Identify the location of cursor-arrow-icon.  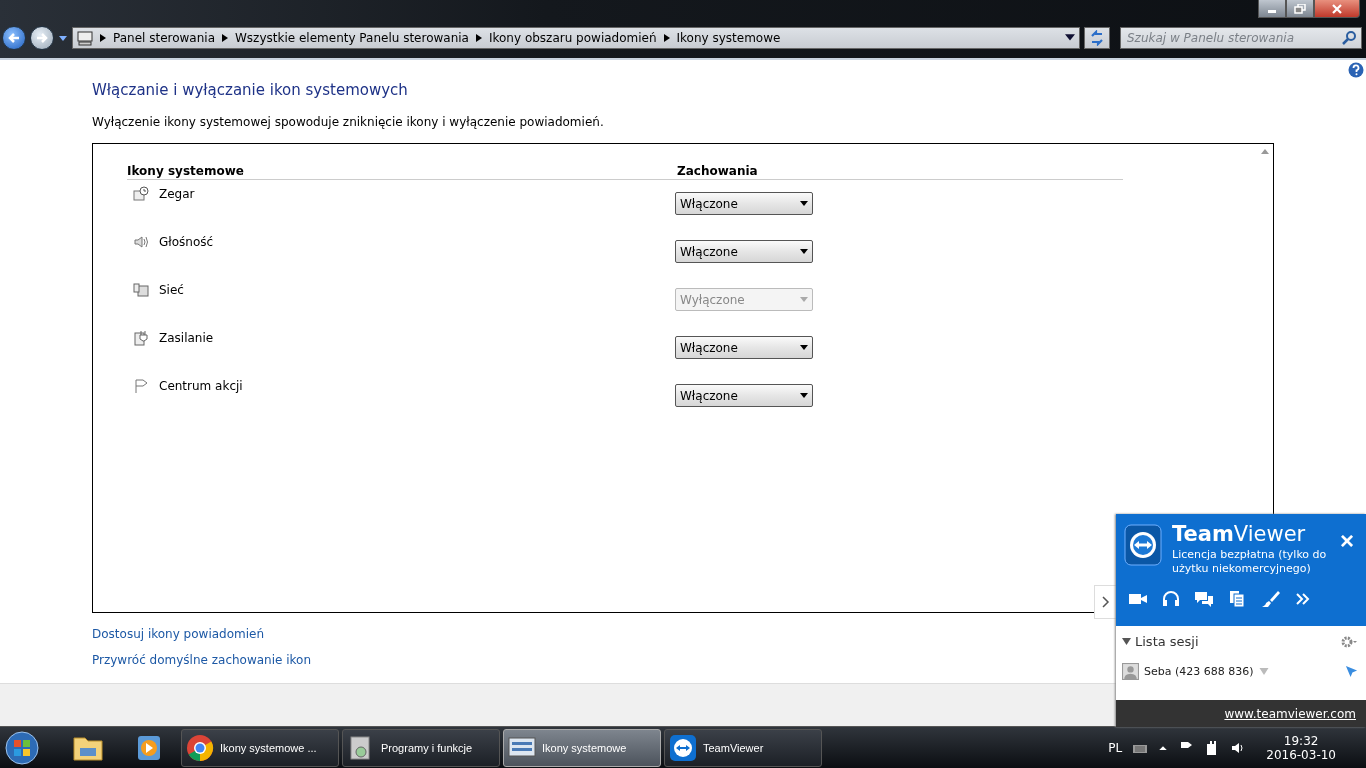
(1351, 671).